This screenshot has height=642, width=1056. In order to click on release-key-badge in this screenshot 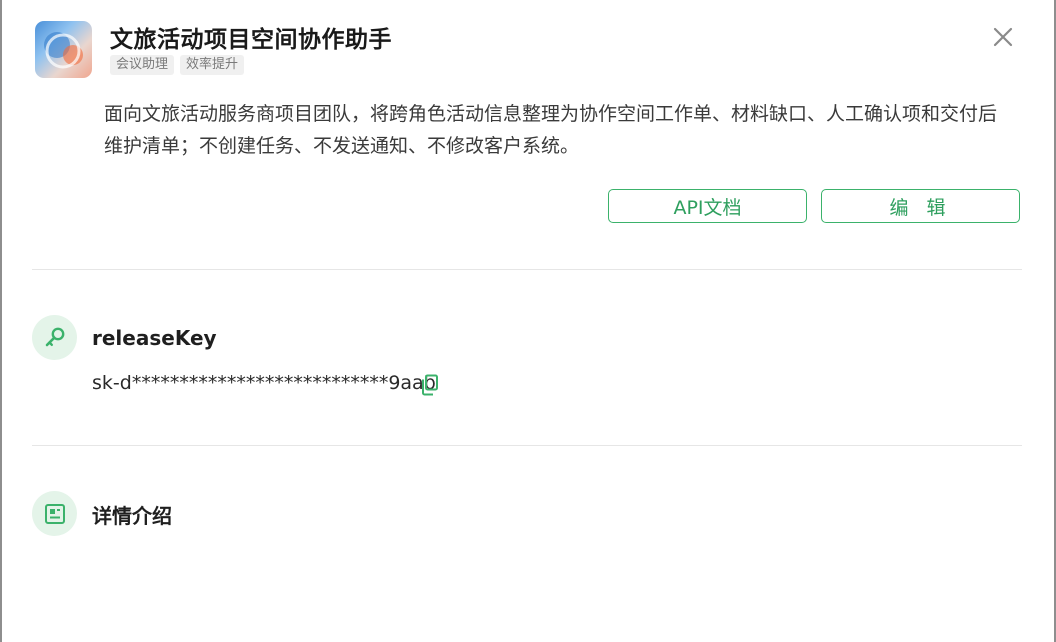, I will do `click(54, 337)`.